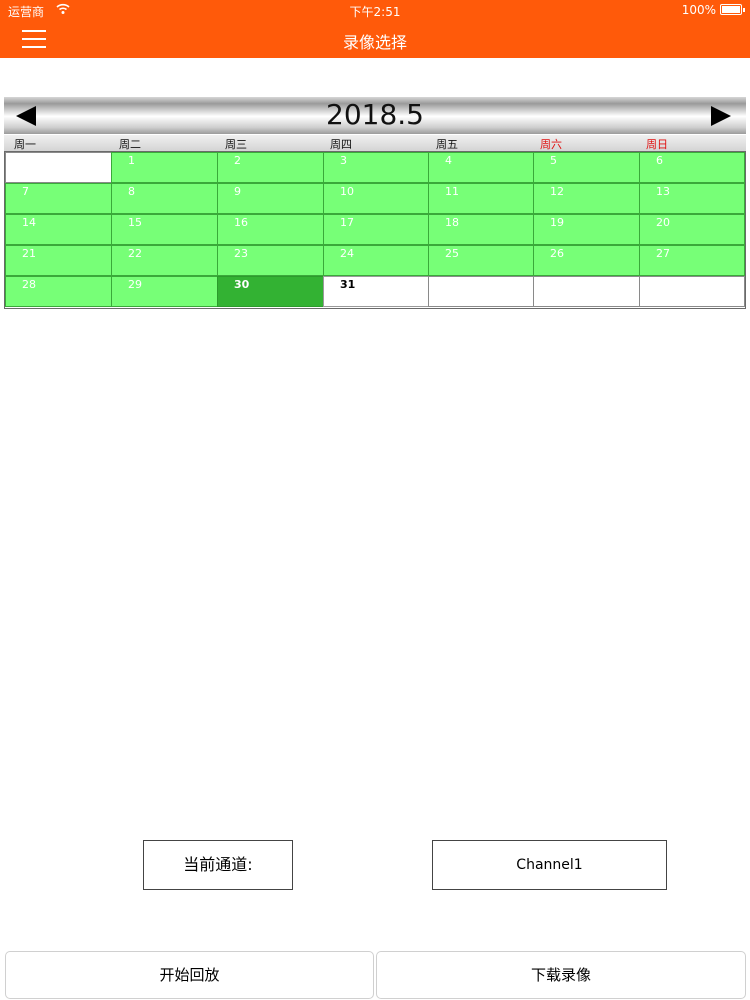  What do you see at coordinates (270, 167) in the screenshot?
I see `calendar-day-2: 2` at bounding box center [270, 167].